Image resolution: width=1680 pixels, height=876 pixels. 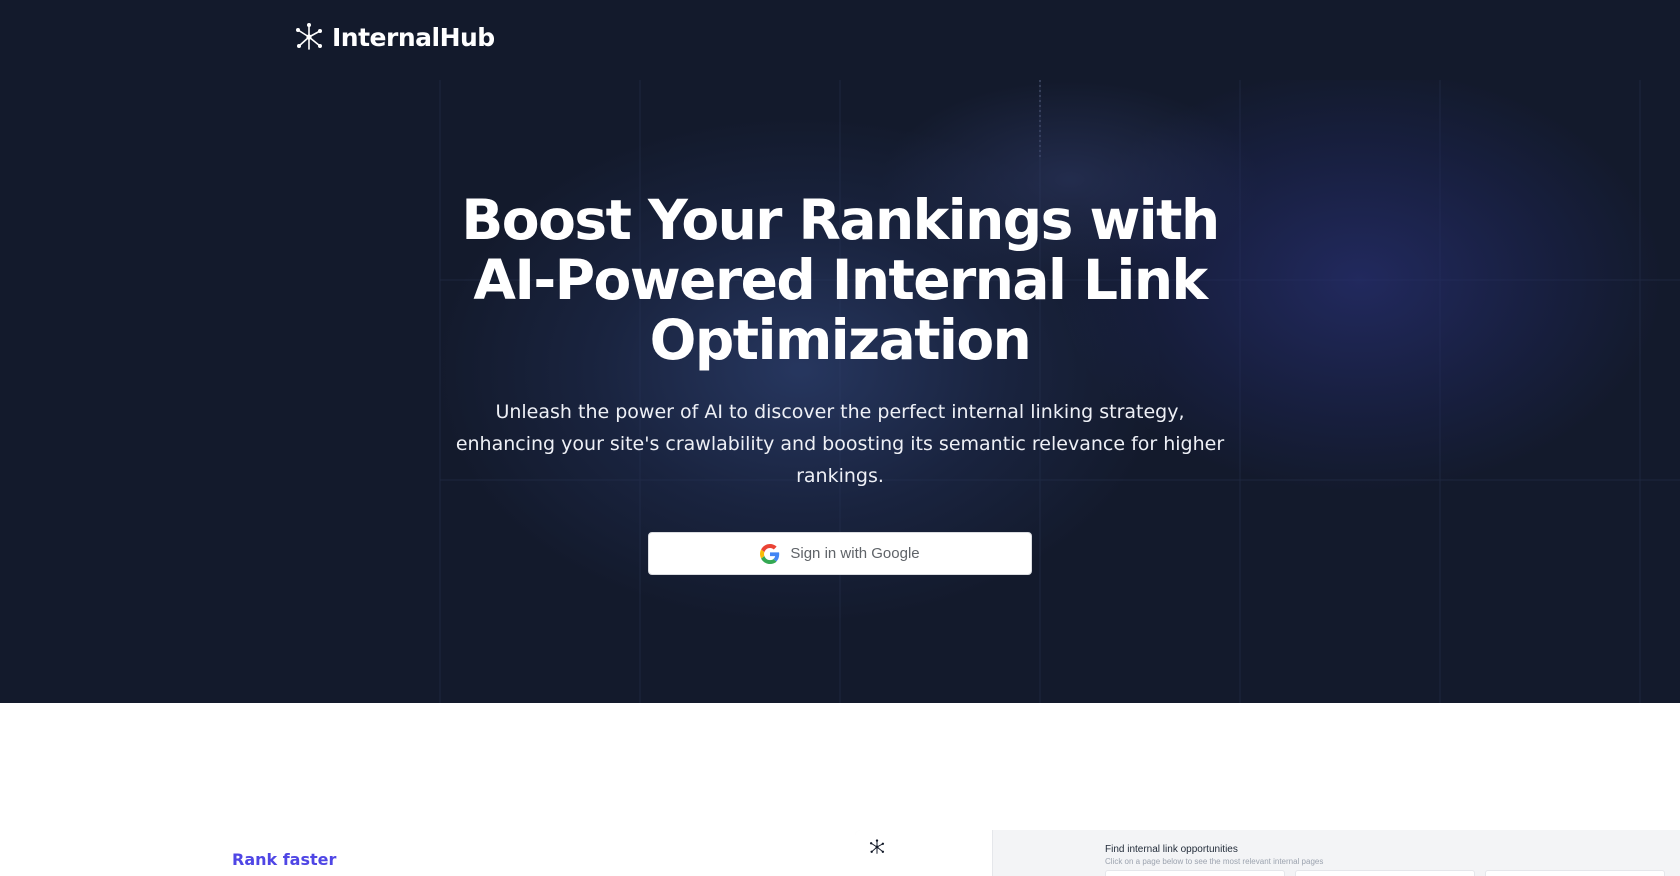 What do you see at coordinates (877, 846) in the screenshot?
I see `preview-logo-icon` at bounding box center [877, 846].